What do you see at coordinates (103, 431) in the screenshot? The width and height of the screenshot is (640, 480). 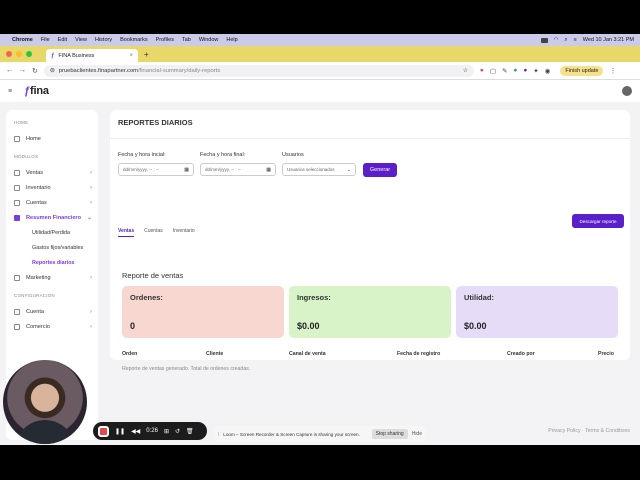 I see `stop-recording-icon` at bounding box center [103, 431].